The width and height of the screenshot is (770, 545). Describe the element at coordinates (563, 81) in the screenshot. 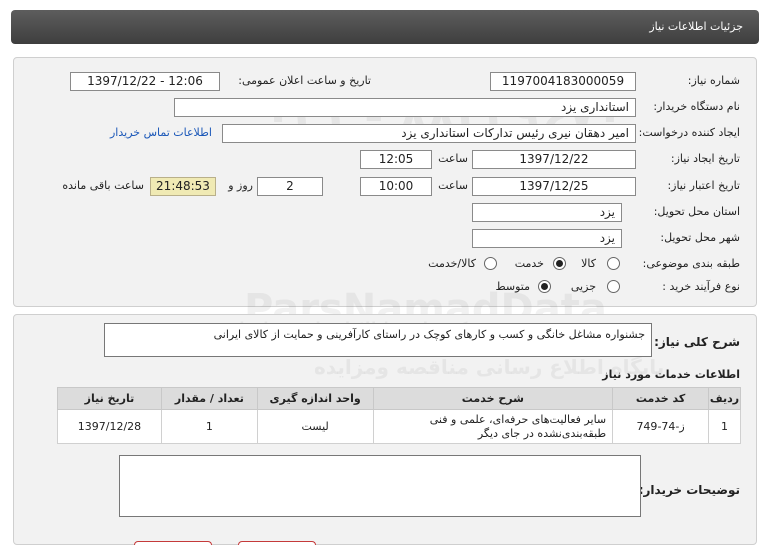

I see `need-number-field: 1197004183000059` at that location.